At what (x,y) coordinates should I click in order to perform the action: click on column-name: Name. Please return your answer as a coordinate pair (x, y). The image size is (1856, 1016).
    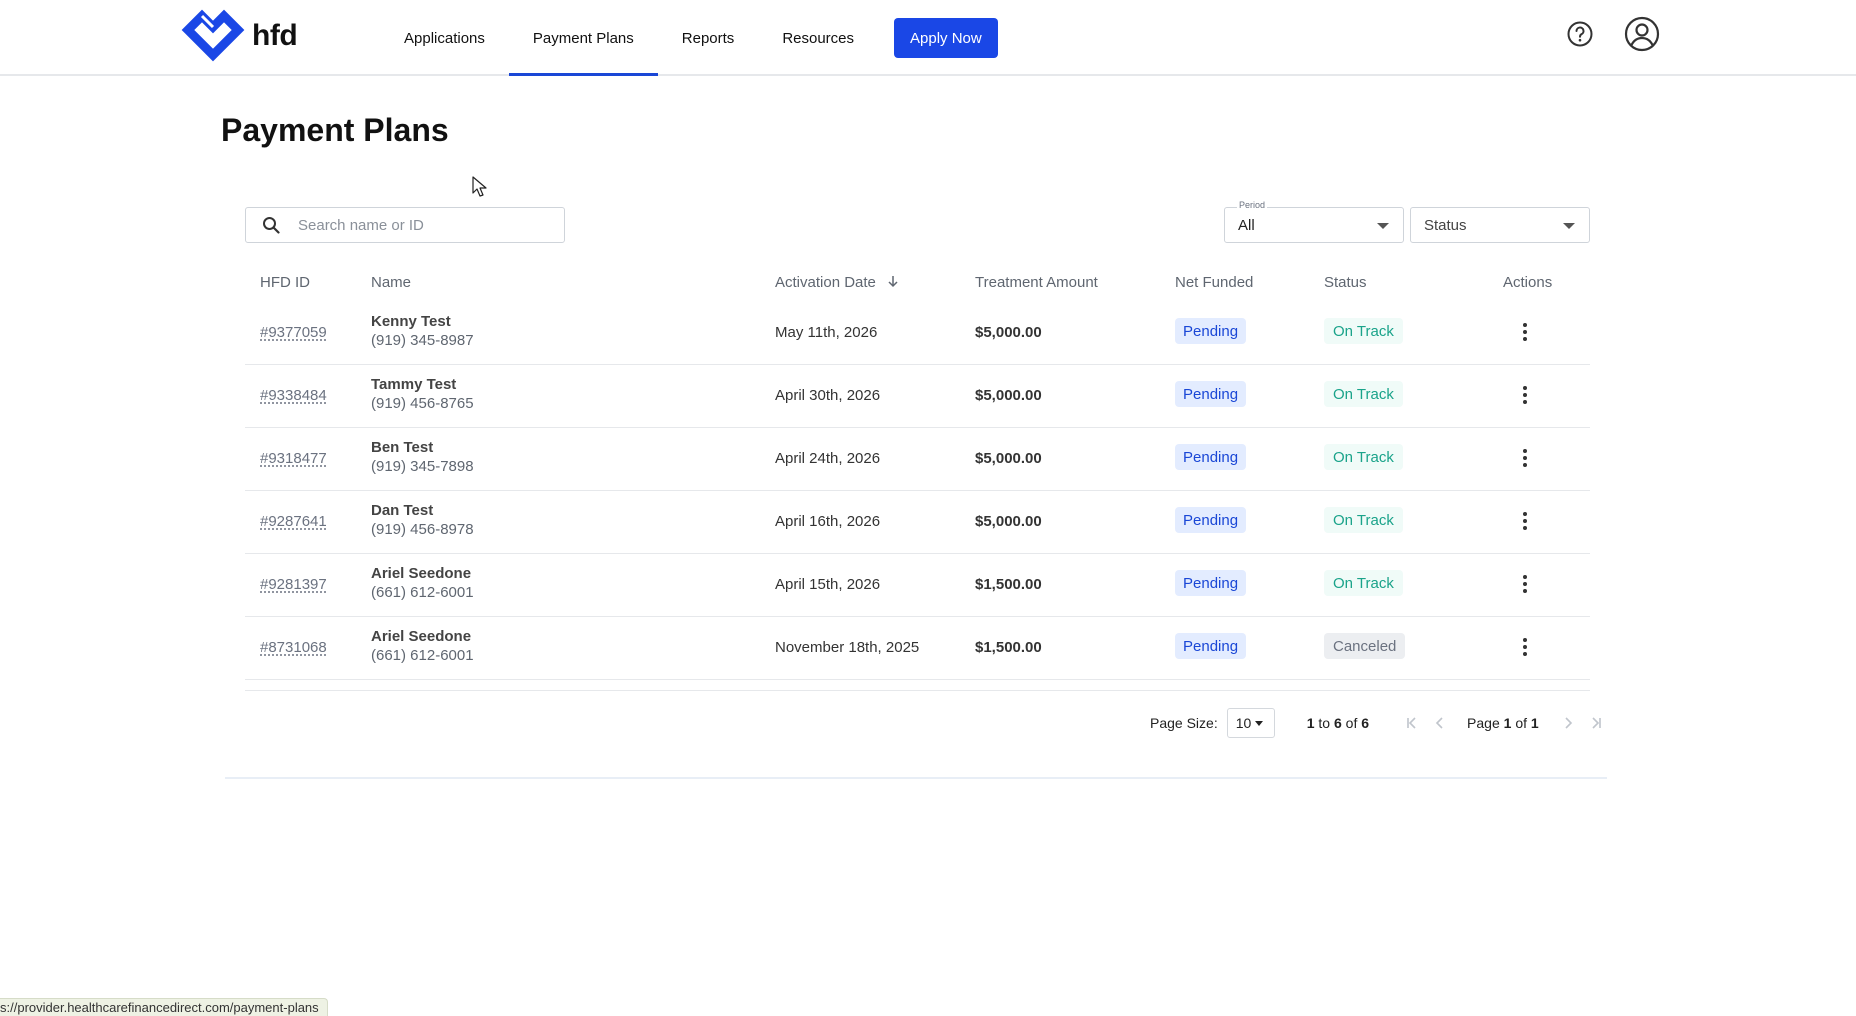
    Looking at the image, I should click on (391, 282).